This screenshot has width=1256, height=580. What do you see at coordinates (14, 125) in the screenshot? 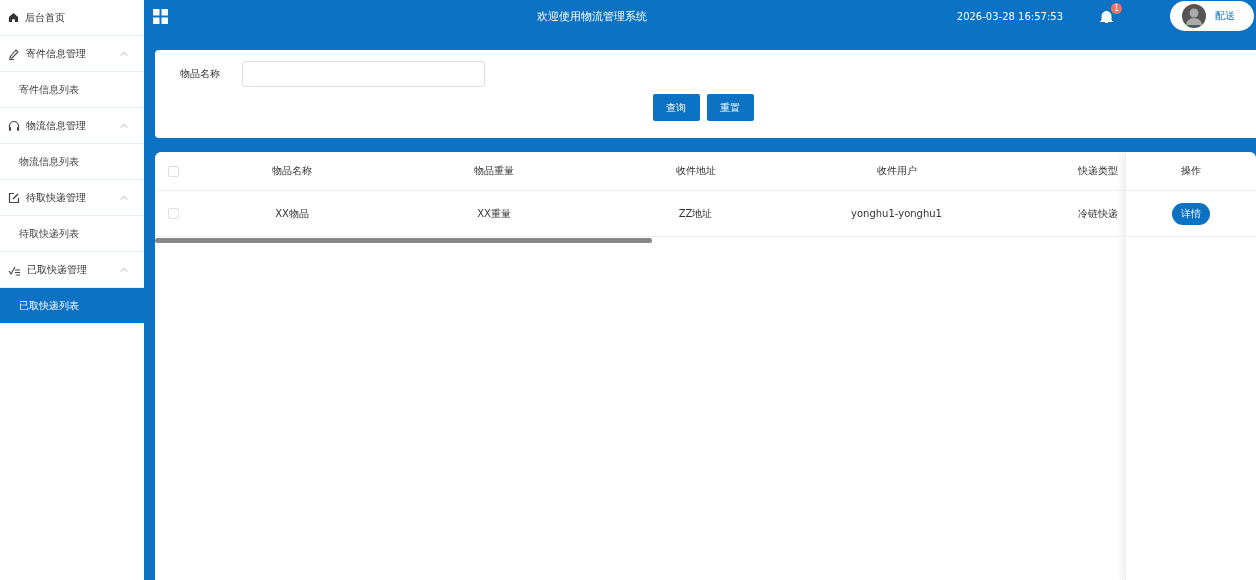
I see `headphones-icon` at bounding box center [14, 125].